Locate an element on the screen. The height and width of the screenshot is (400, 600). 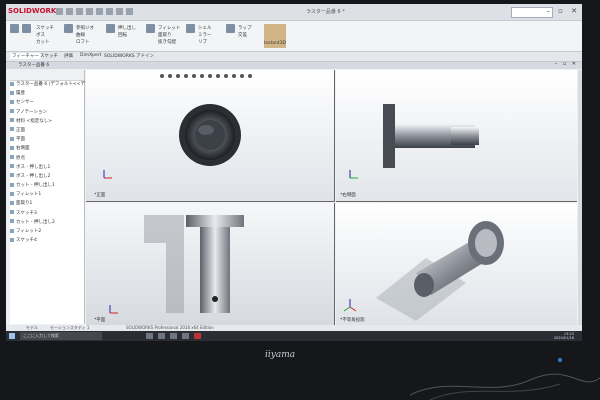
tree-item: 面取り1 is located at coordinates (47, 204).